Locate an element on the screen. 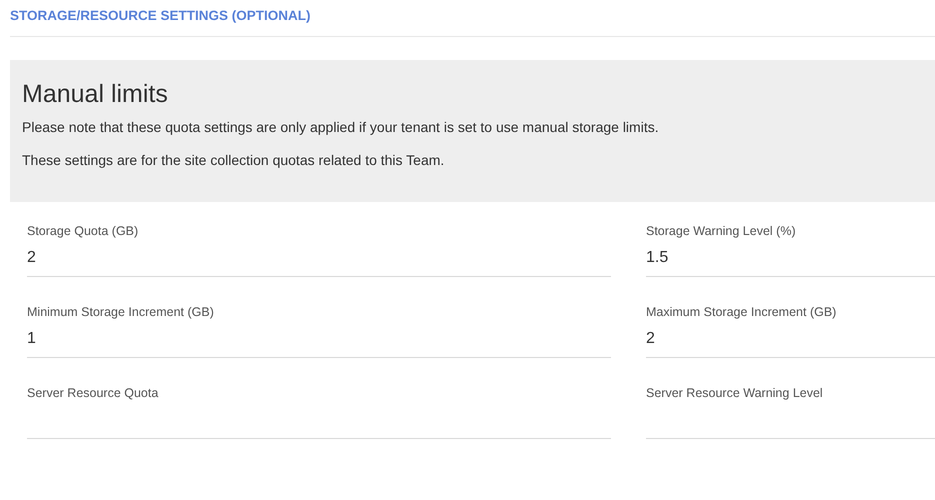 The image size is (935, 500). field-label: Storage Quota (GB) is located at coordinates (83, 231).